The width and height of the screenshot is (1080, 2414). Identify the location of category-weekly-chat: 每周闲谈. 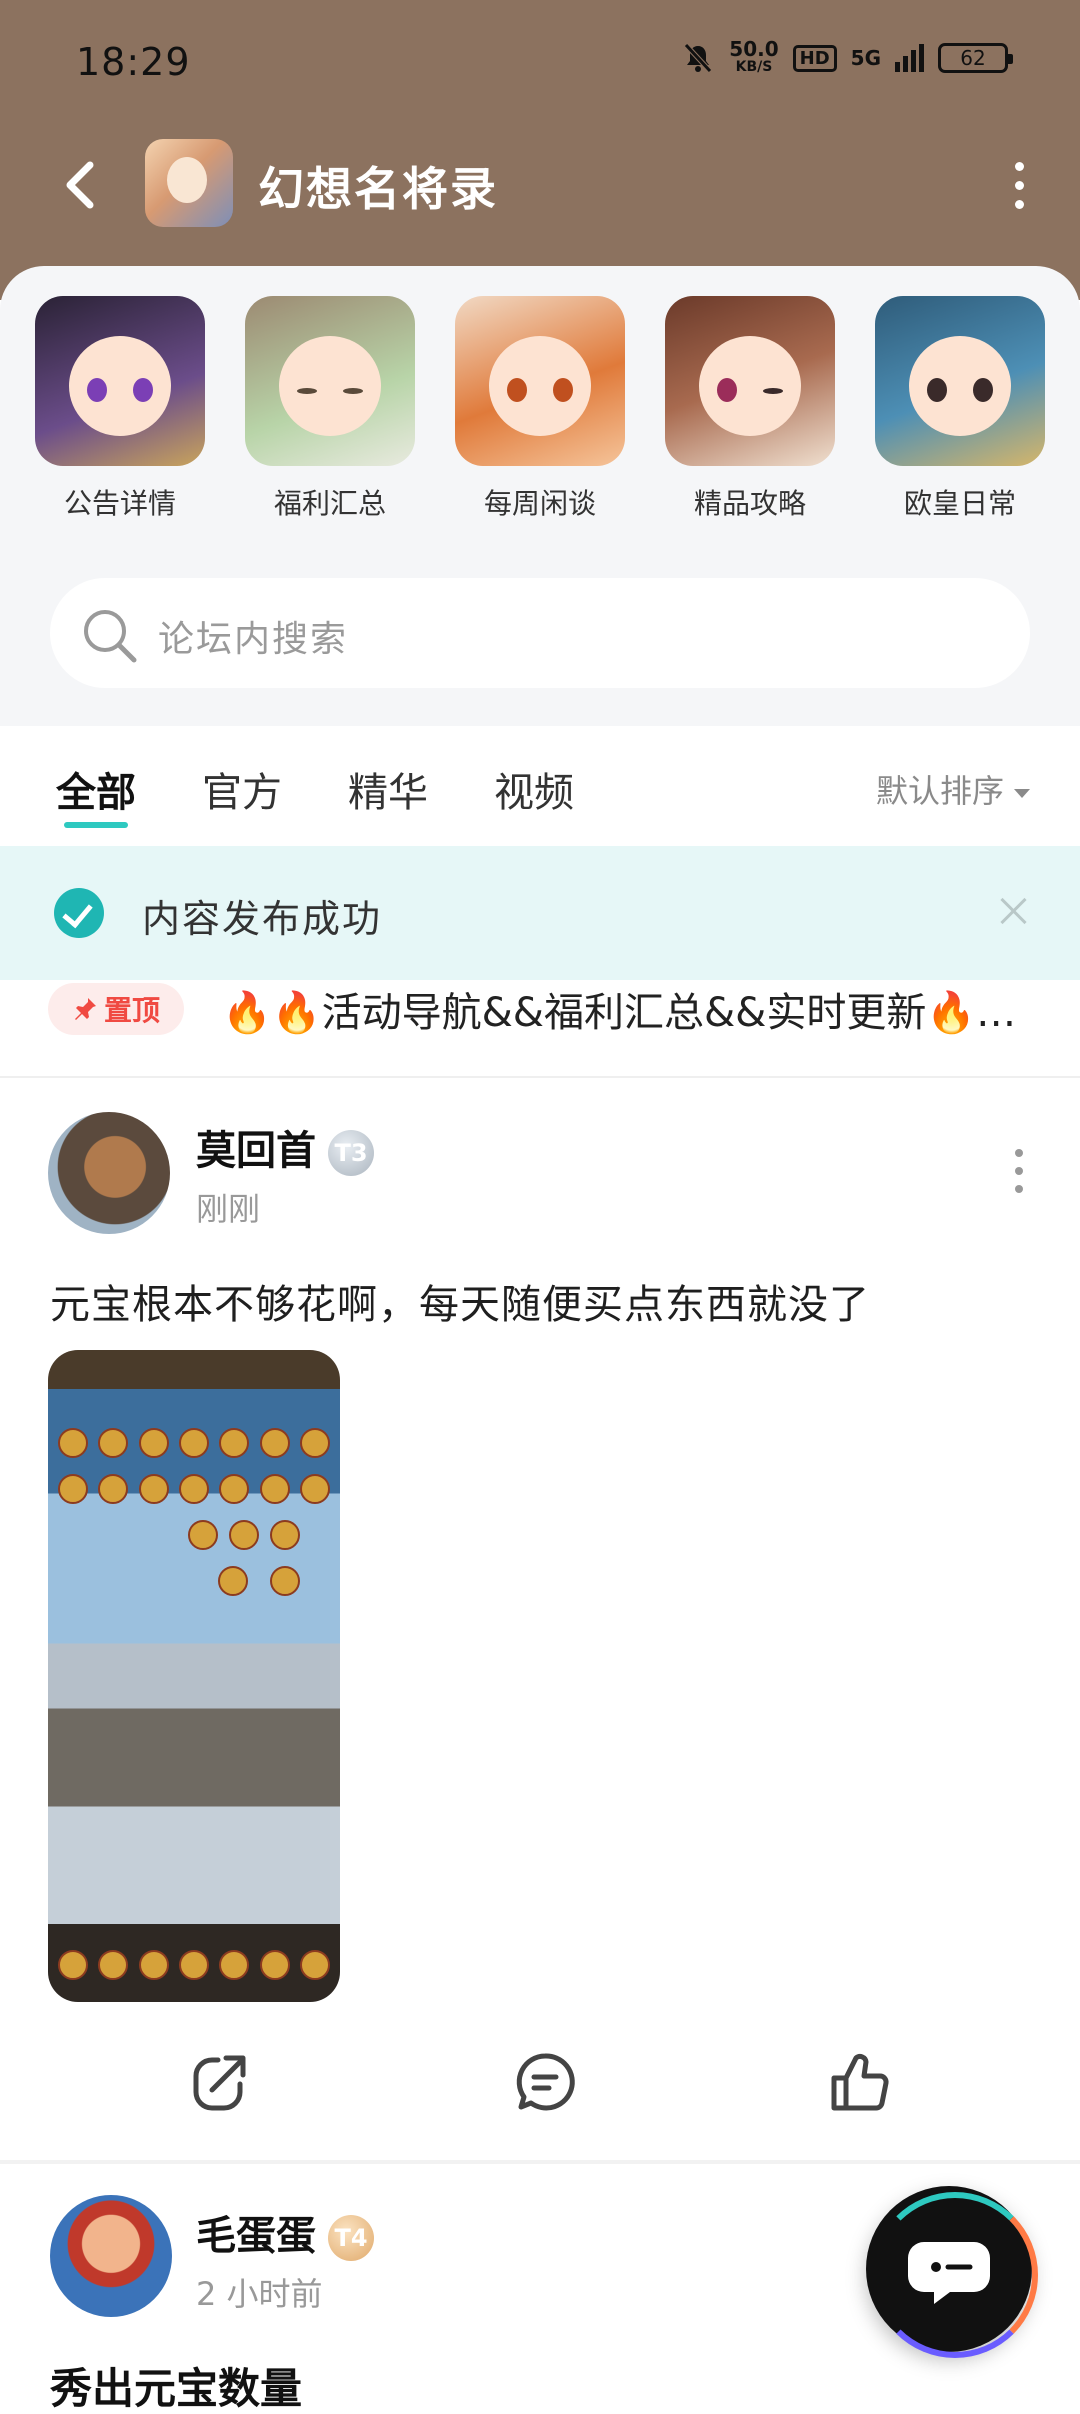
(540, 409).